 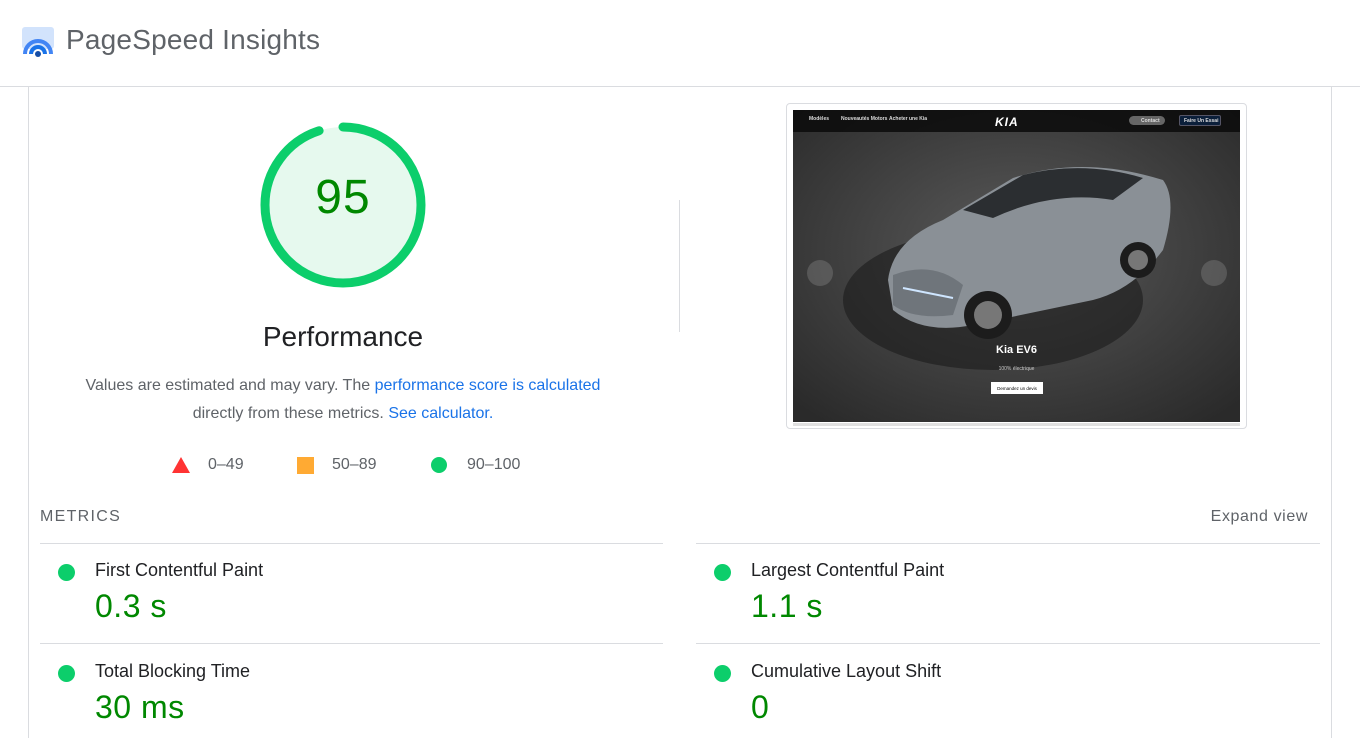 I want to click on fail-triangle-icon, so click(x=181, y=465).